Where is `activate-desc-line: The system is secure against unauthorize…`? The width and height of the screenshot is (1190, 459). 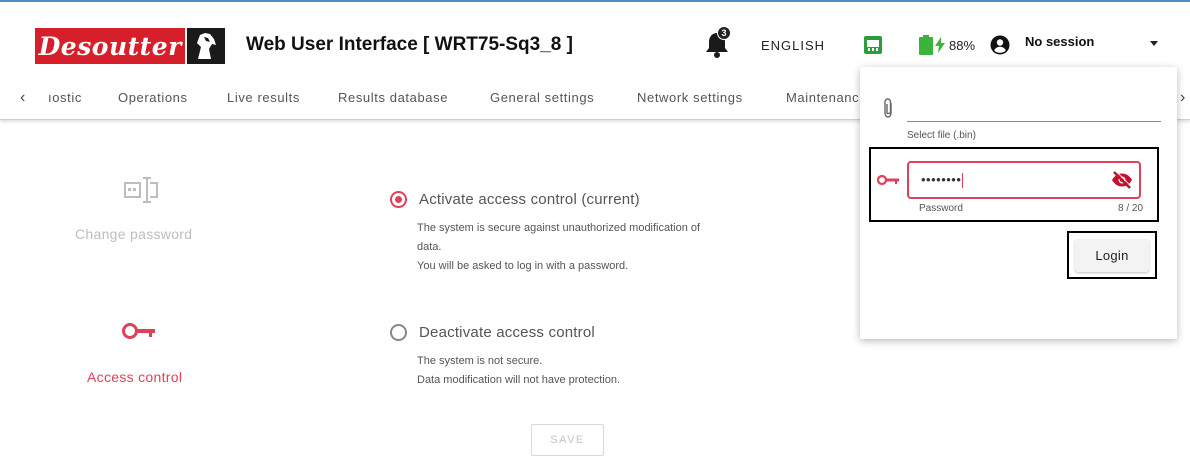 activate-desc-line: The system is secure against unauthorize… is located at coordinates (559, 228).